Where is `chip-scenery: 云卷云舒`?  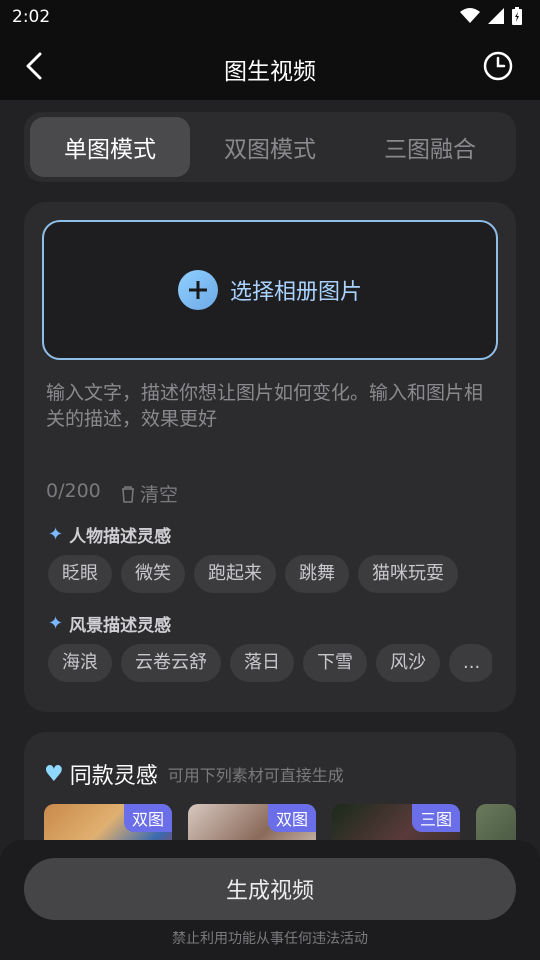 chip-scenery: 云卷云舒 is located at coordinates (171, 663).